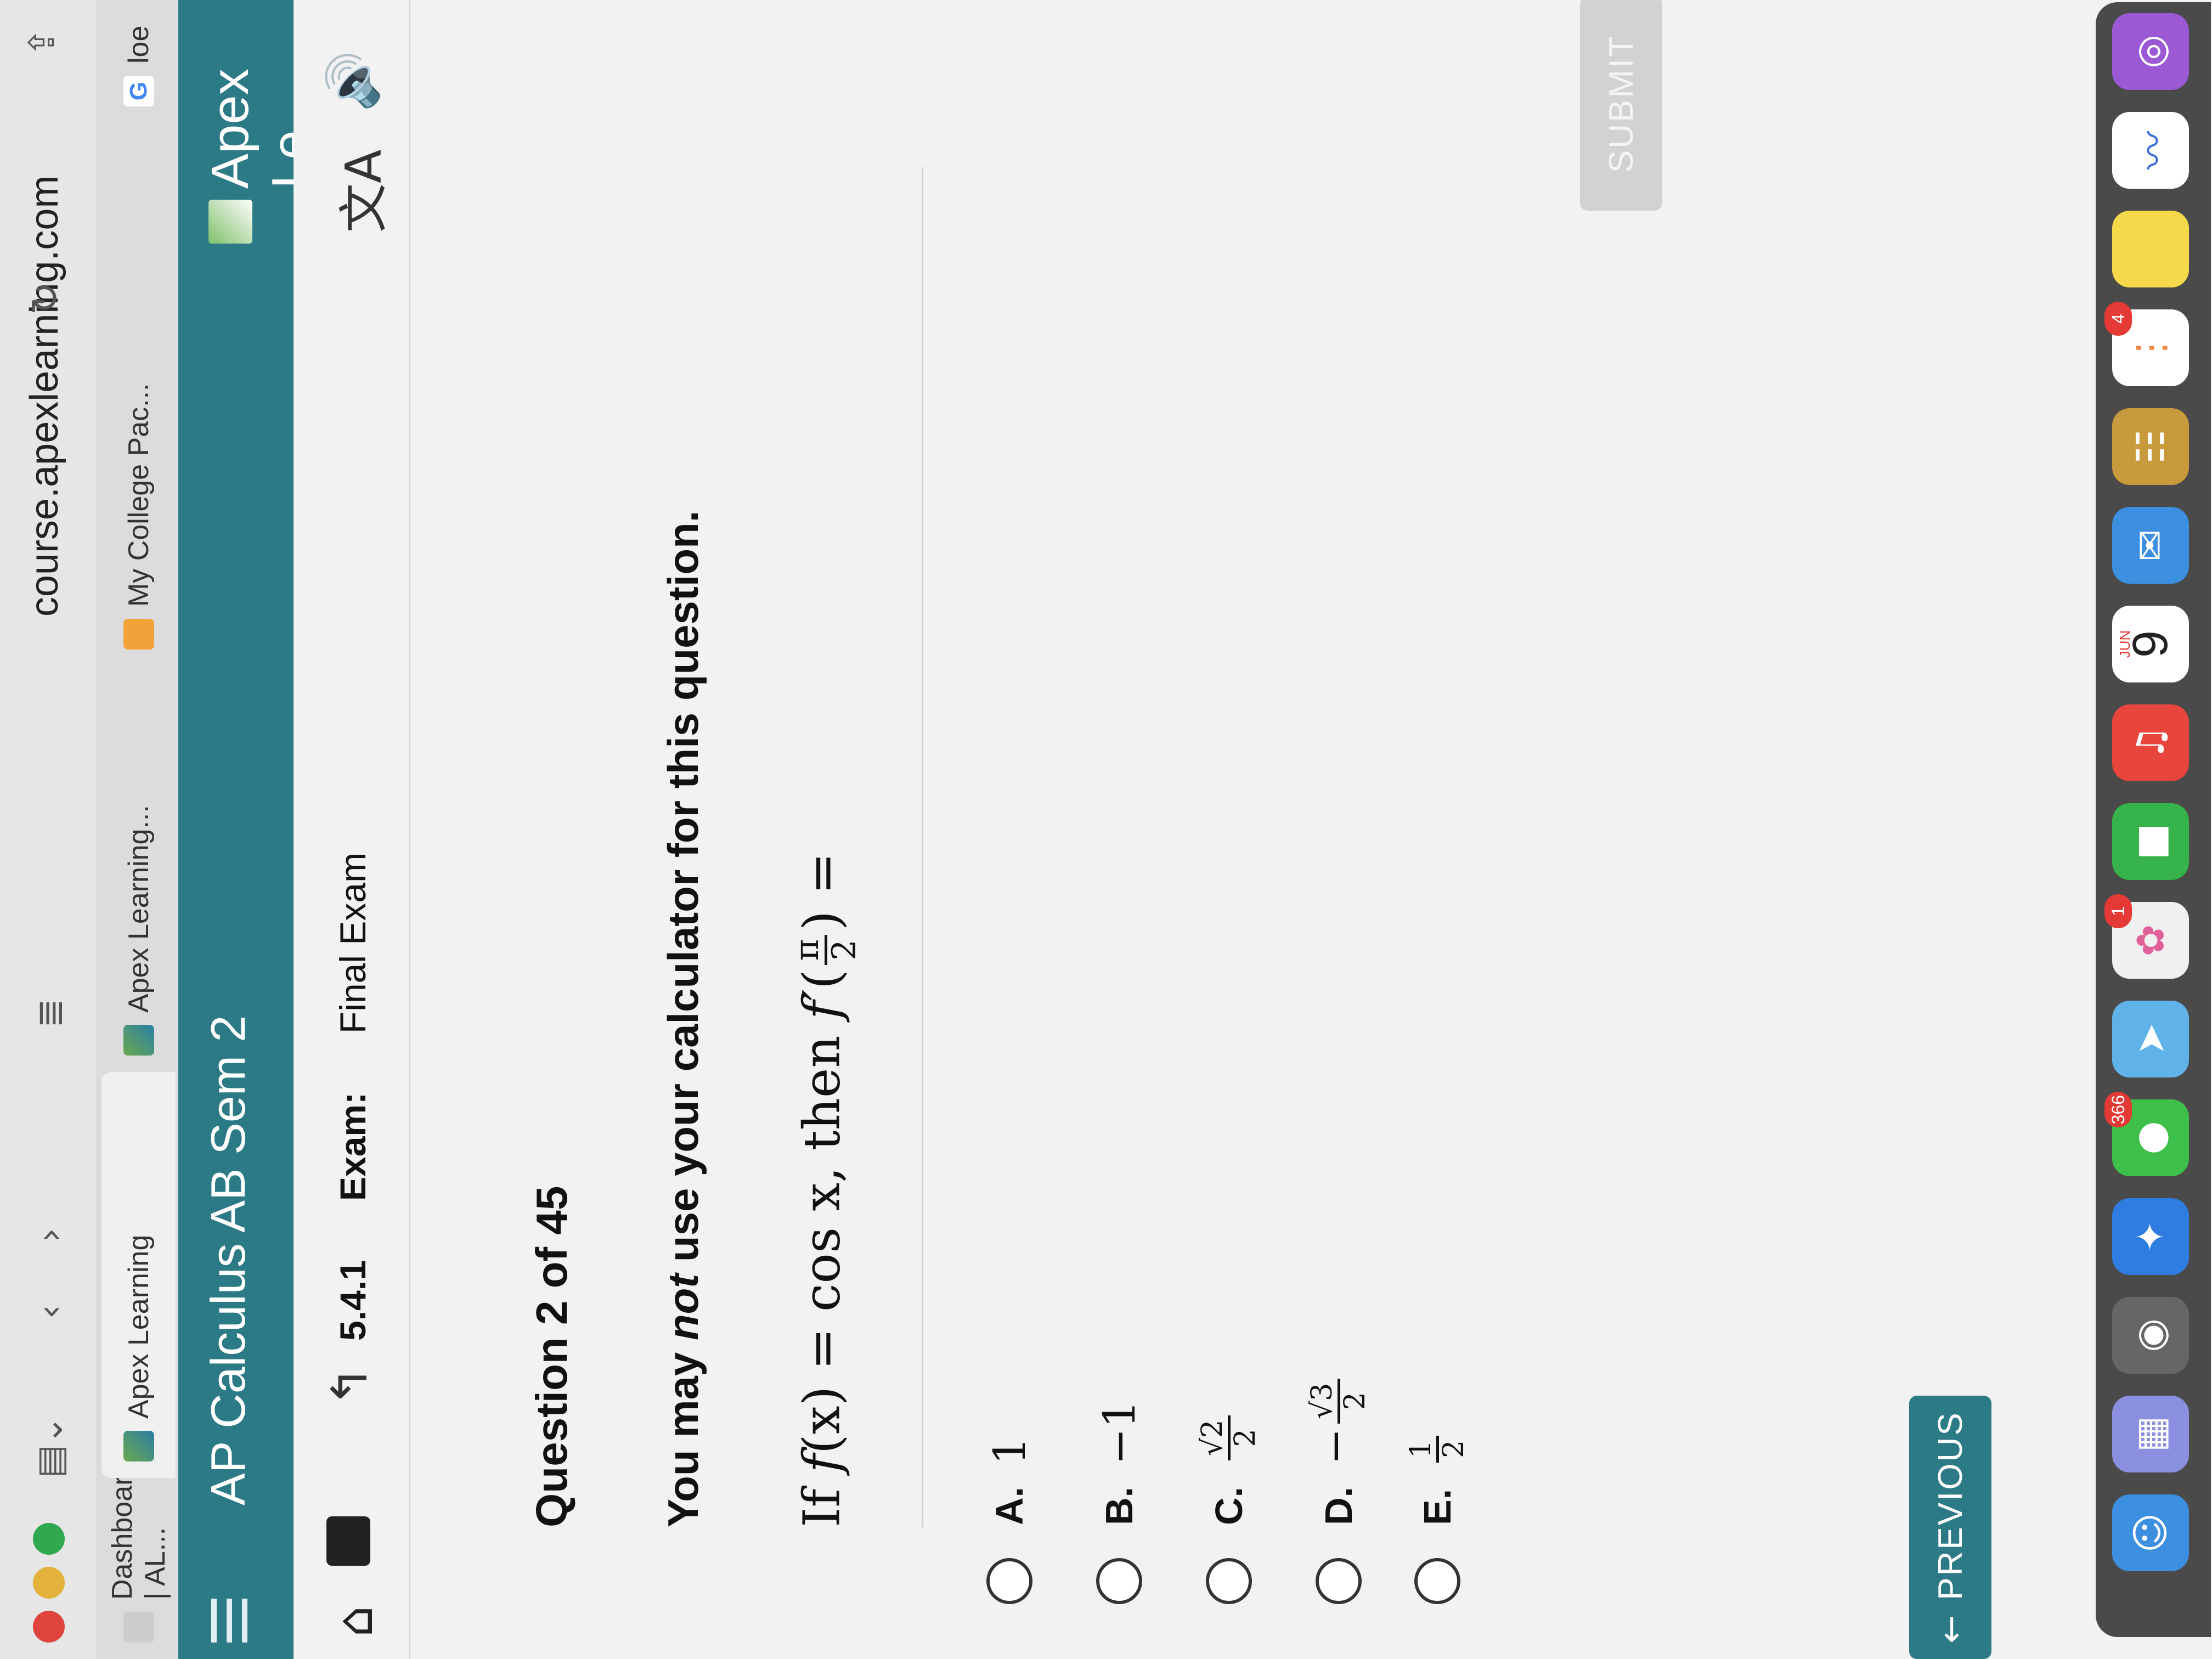 This screenshot has width=2212, height=1659. I want to click on left-arrow-icon: ←, so click(1950, 1628).